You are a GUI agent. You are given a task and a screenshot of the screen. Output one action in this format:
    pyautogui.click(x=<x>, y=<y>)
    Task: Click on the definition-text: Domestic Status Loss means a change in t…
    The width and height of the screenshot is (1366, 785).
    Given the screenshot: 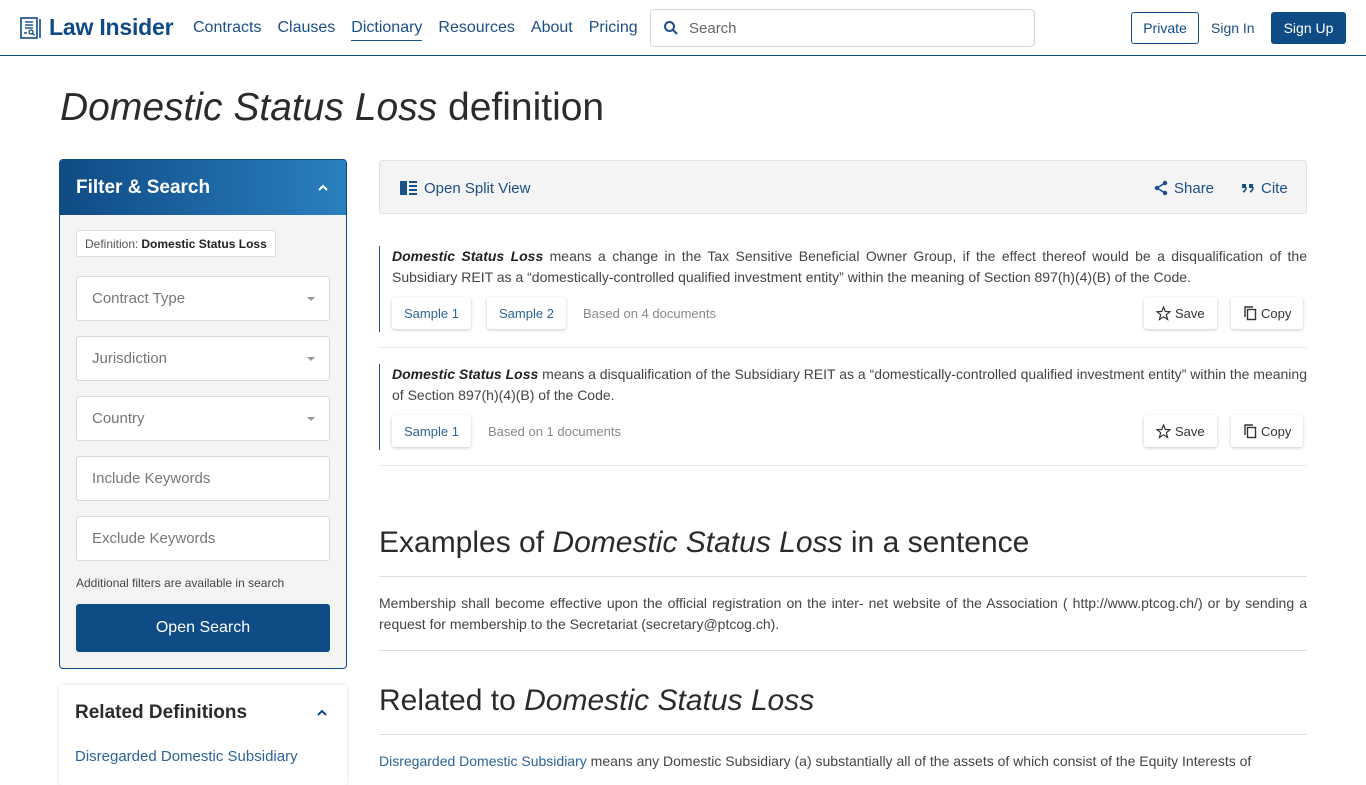 What is the action you would take?
    pyautogui.click(x=849, y=267)
    